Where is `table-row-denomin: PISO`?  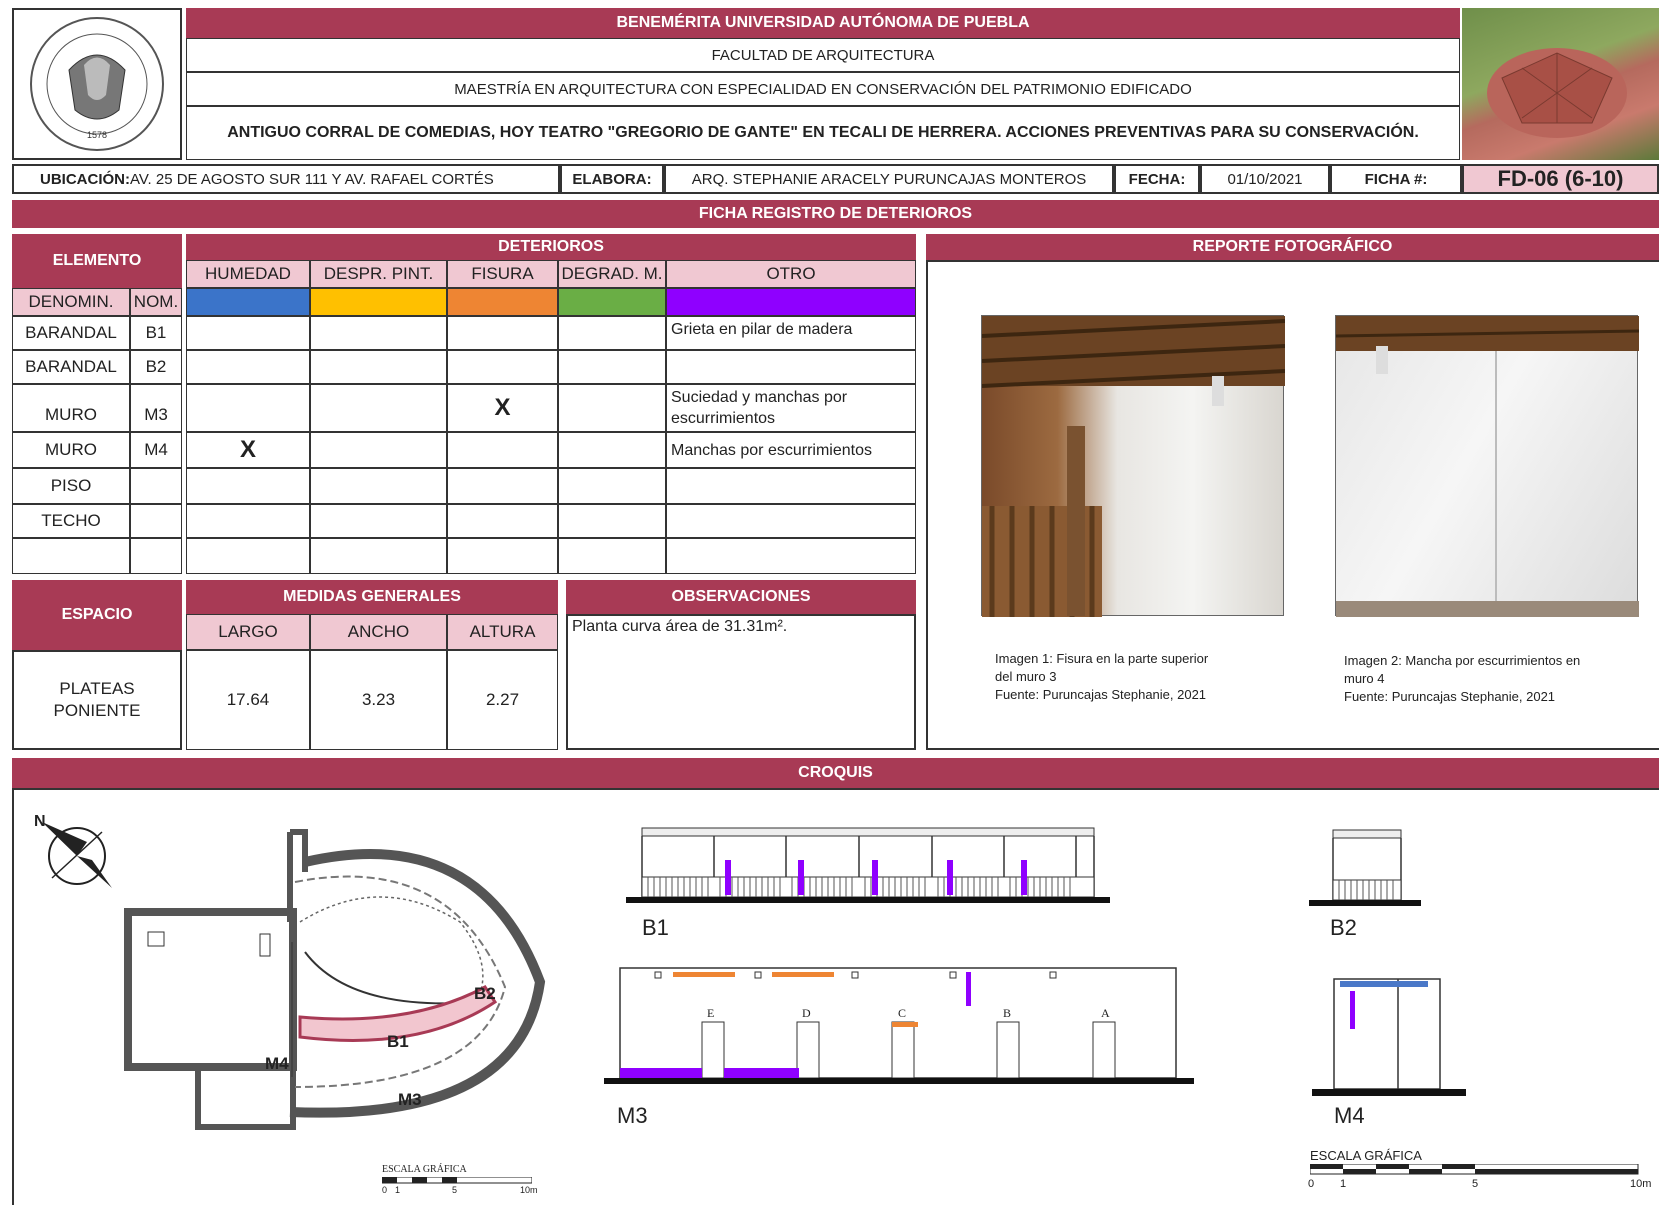
table-row-denomin: PISO is located at coordinates (71, 486).